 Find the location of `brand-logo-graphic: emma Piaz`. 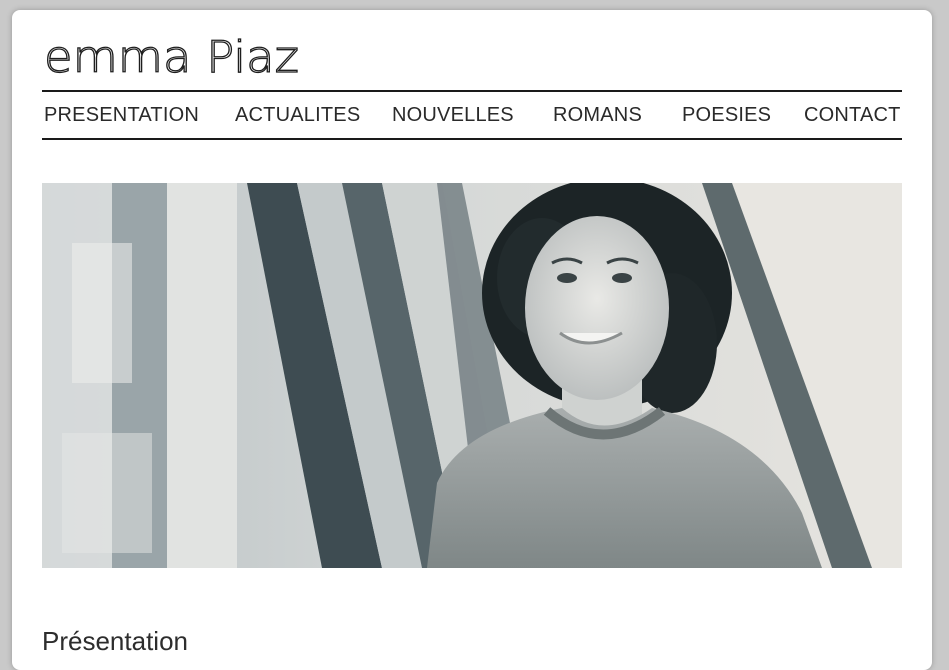

brand-logo-graphic: emma Piaz is located at coordinates (172, 56).